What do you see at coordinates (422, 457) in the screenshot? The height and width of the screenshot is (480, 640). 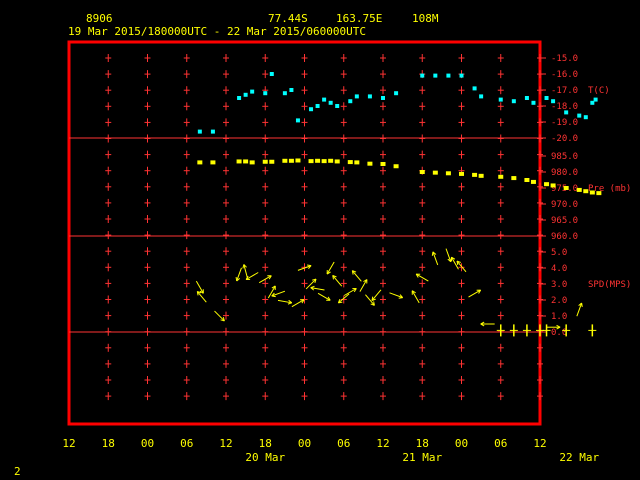 I see `x-date-label: 21 Mar` at bounding box center [422, 457].